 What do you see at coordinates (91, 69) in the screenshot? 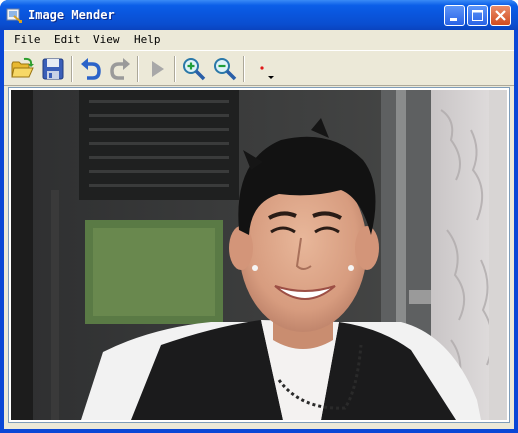
I see `undo-icon` at bounding box center [91, 69].